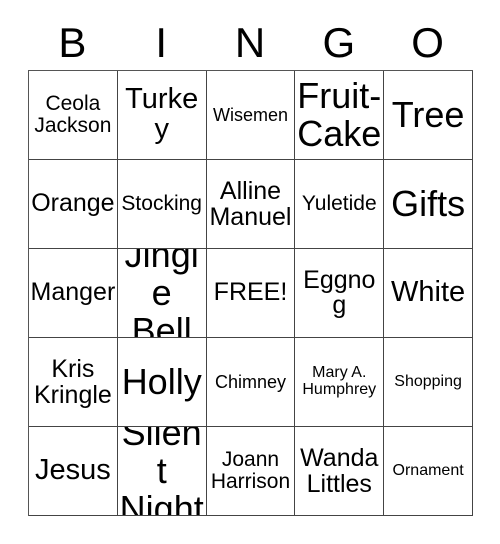 The image size is (500, 544). I want to click on bingo-cell-r5c1: Jesus, so click(73, 471).